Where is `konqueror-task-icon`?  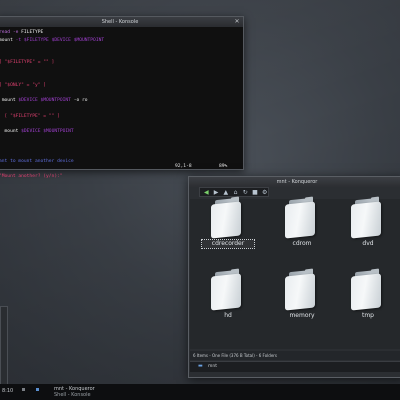 konqueror-task-icon is located at coordinates (37, 389).